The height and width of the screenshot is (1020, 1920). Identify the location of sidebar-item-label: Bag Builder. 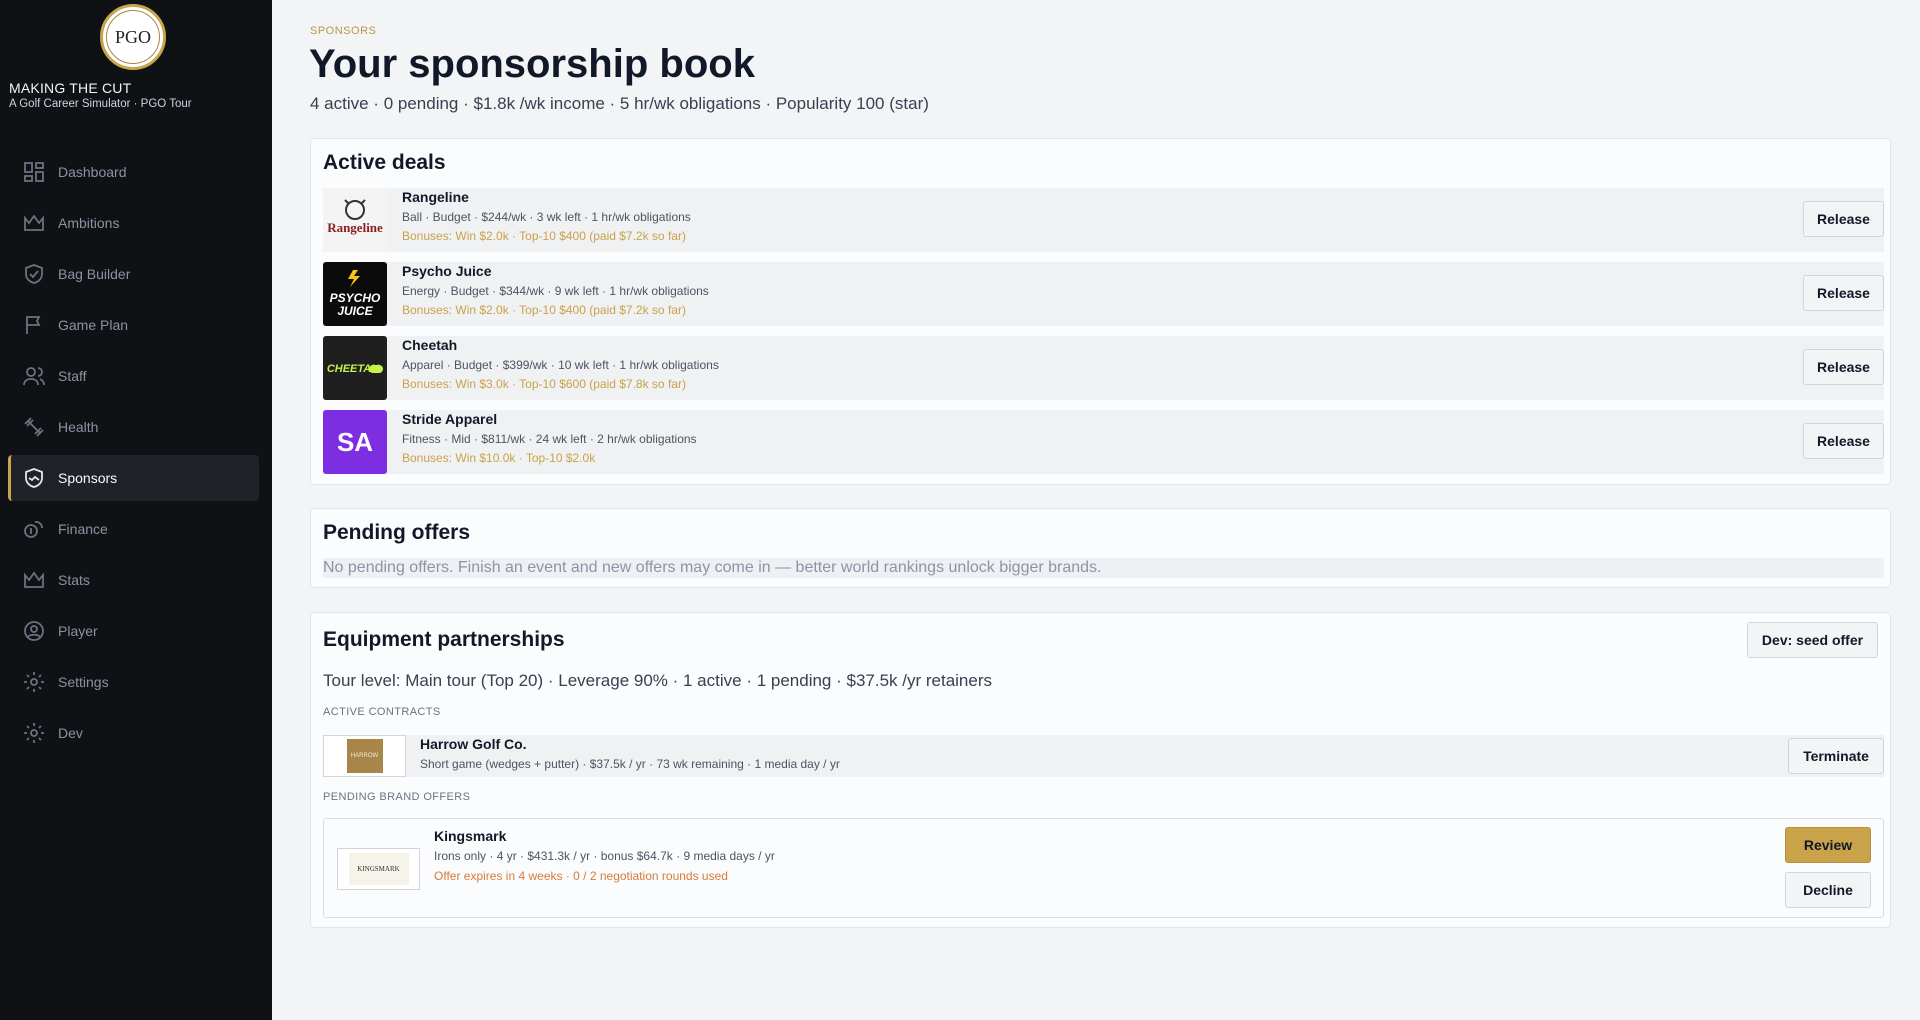
(94, 274).